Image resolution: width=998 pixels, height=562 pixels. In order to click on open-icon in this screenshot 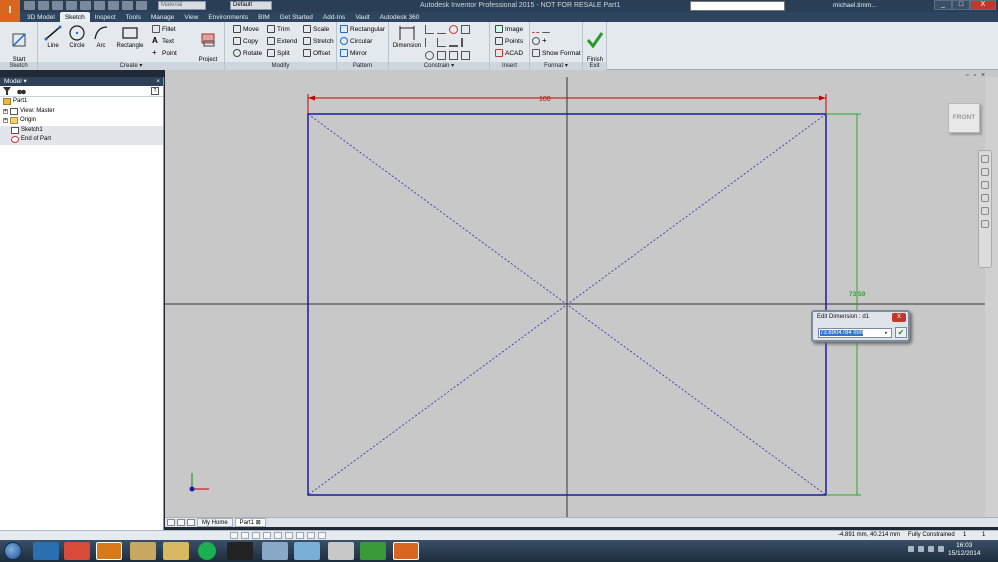, I will do `click(43, 5)`.